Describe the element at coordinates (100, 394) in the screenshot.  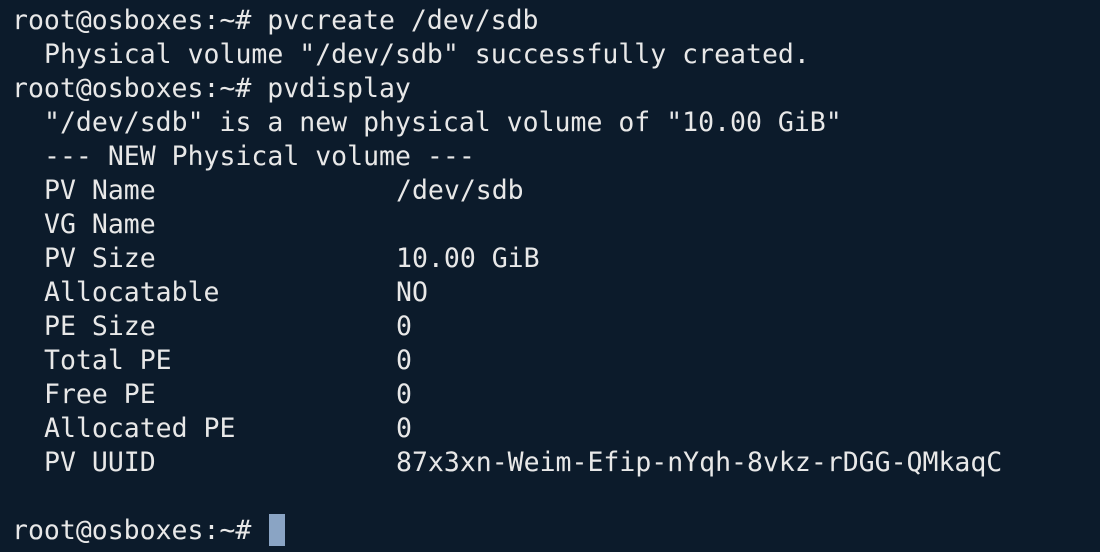
I see `pv-field-label: Free PE` at that location.